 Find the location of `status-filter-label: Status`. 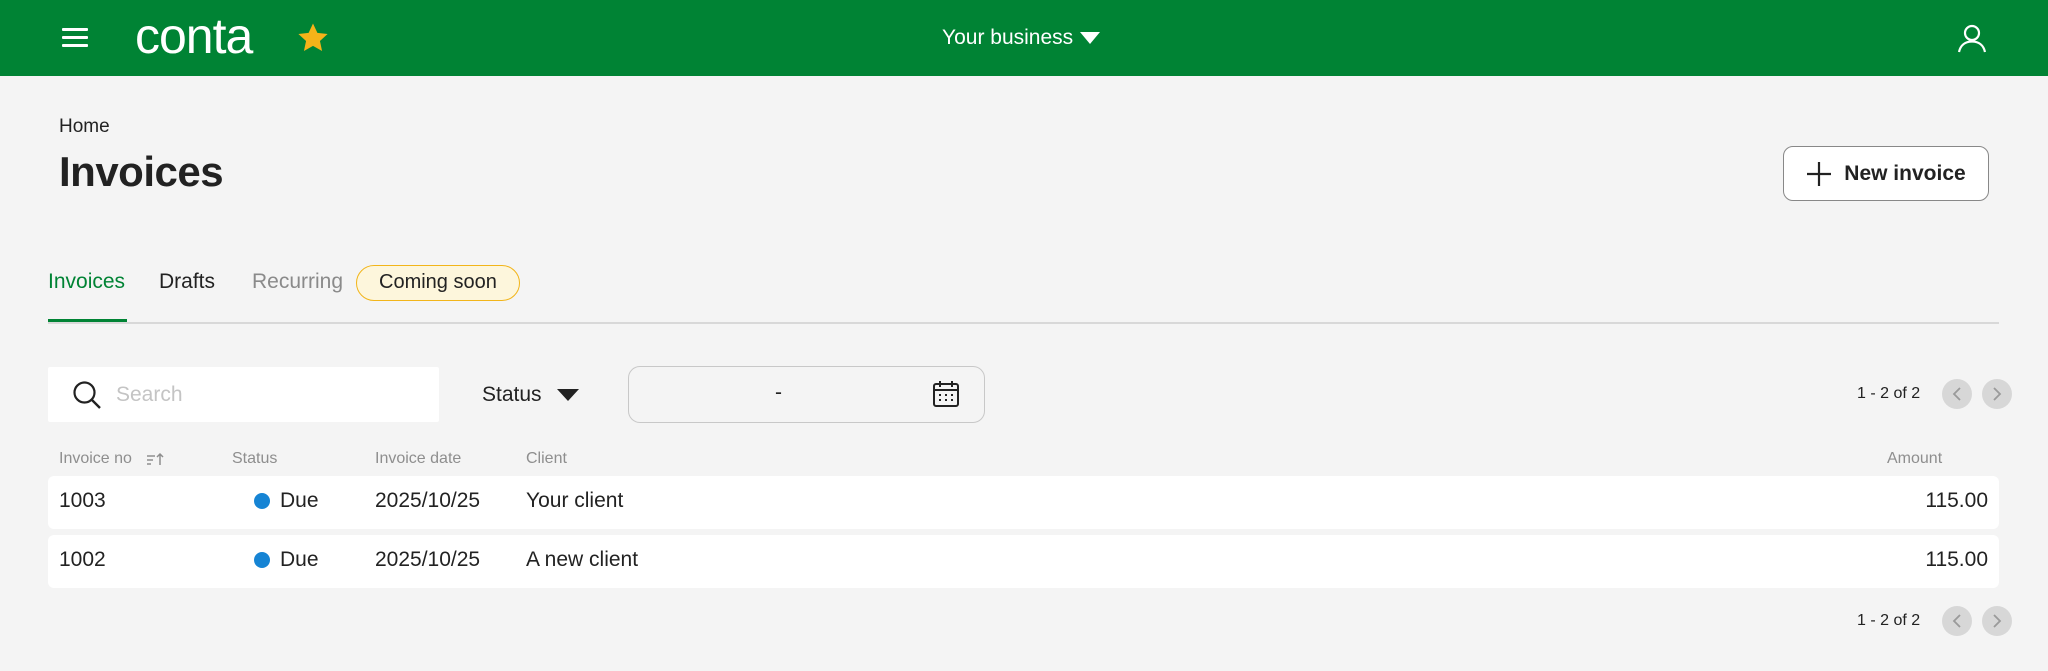

status-filter-label: Status is located at coordinates (512, 394).